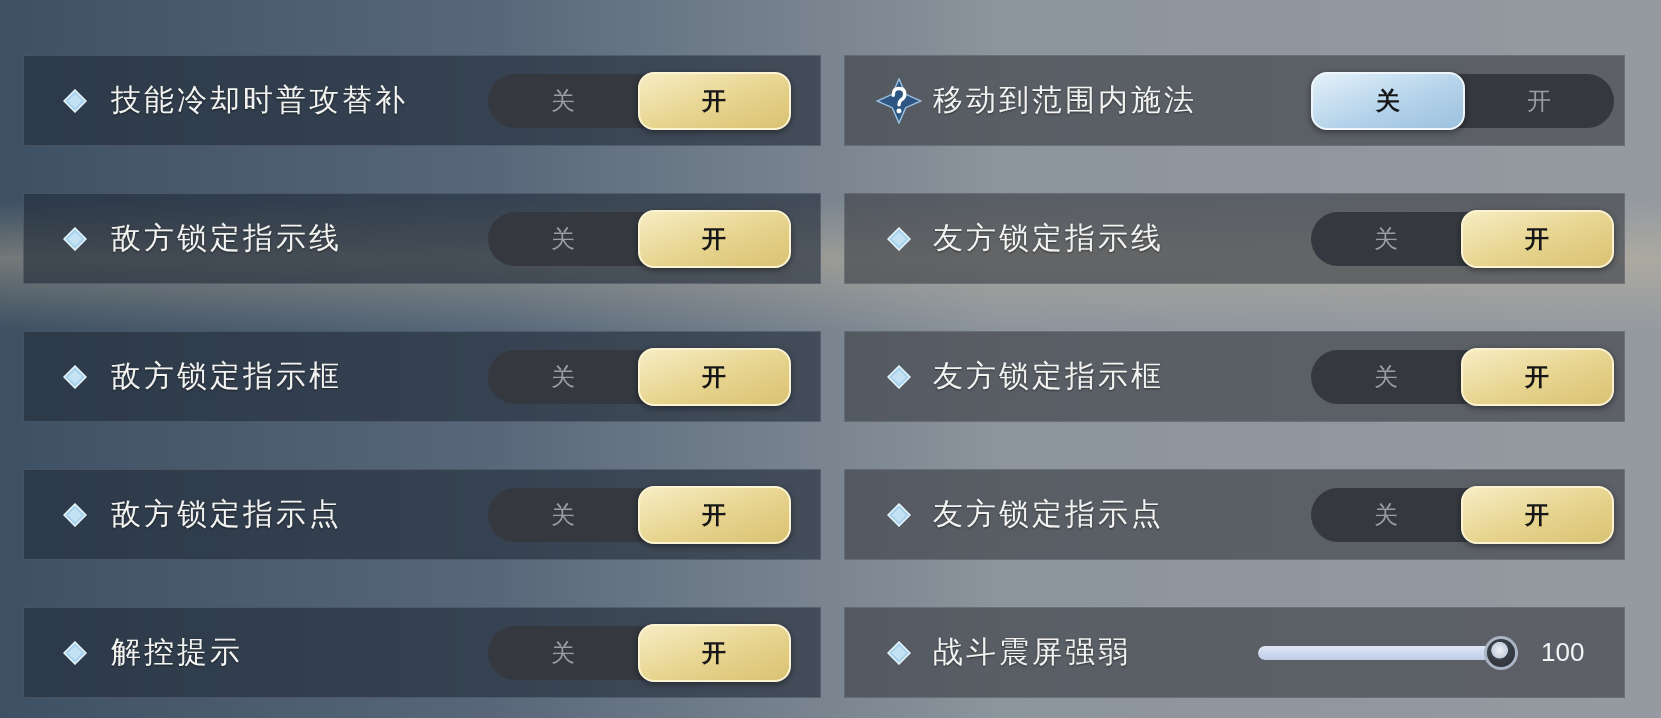 This screenshot has height=718, width=1661. I want to click on setting-label: 友方锁定指示点, so click(1049, 514).